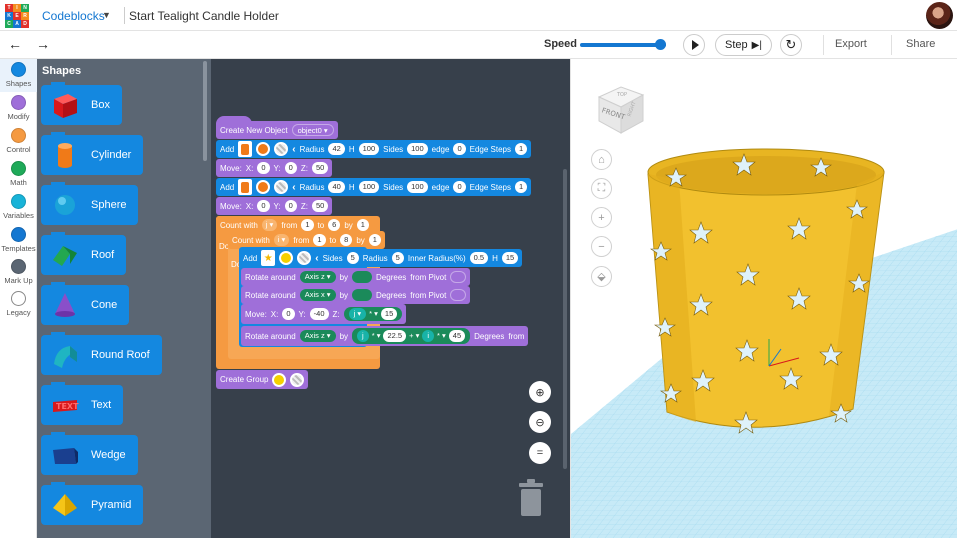 The height and width of the screenshot is (538, 957). Describe the element at coordinates (277, 130) in the screenshot. I see `create-object-block: Create New Object object0 ▾` at that location.